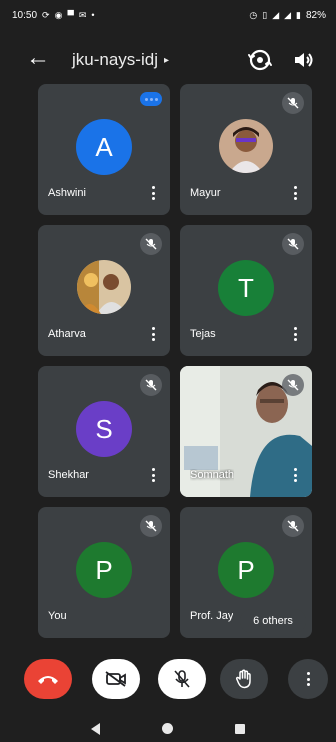 This screenshot has height=742, width=336. I want to click on battery-icon: ▮, so click(298, 14).